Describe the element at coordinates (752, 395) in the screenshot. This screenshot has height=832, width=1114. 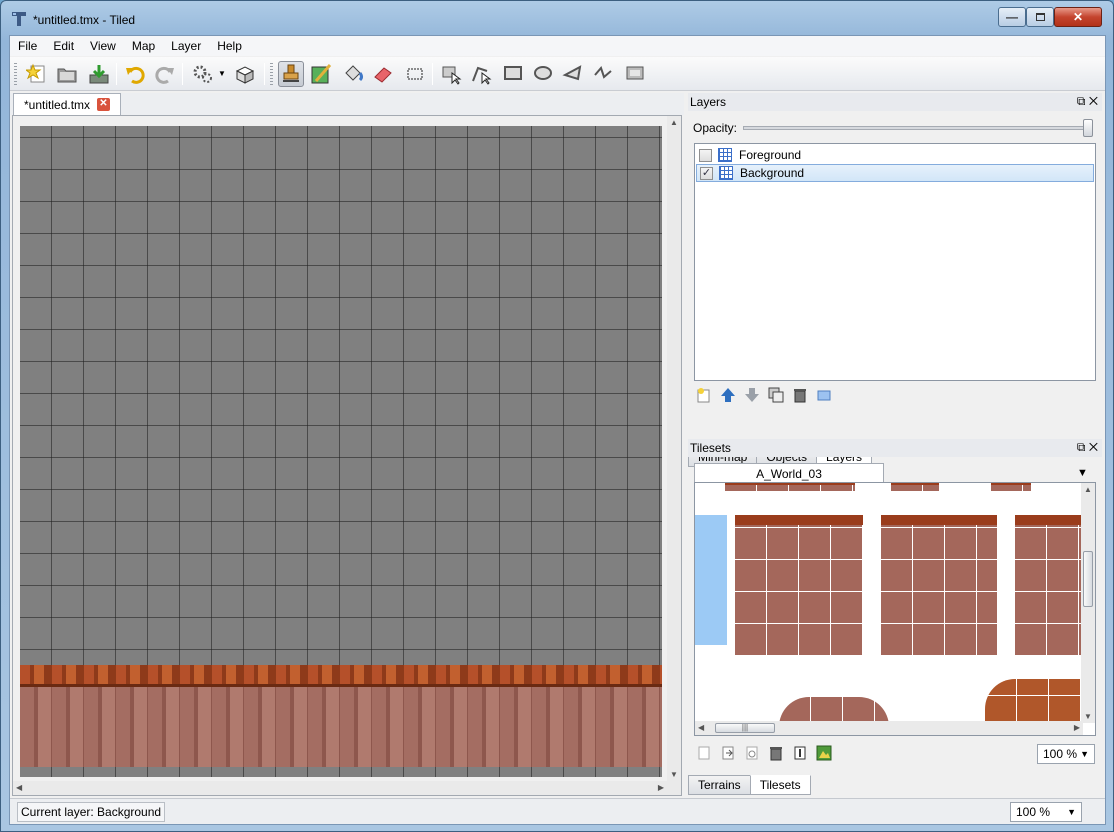
I see `lower-layer-button` at that location.